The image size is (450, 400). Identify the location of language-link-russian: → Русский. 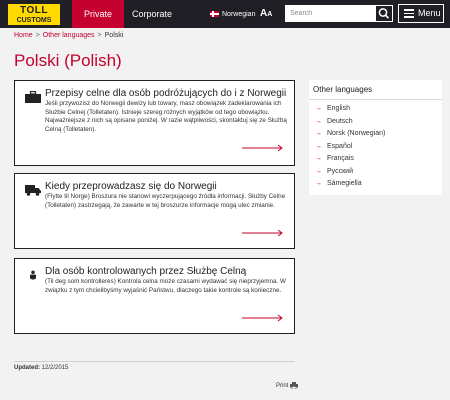
(350, 172).